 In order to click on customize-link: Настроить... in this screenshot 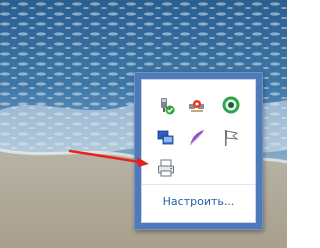, I will do `click(198, 201)`.